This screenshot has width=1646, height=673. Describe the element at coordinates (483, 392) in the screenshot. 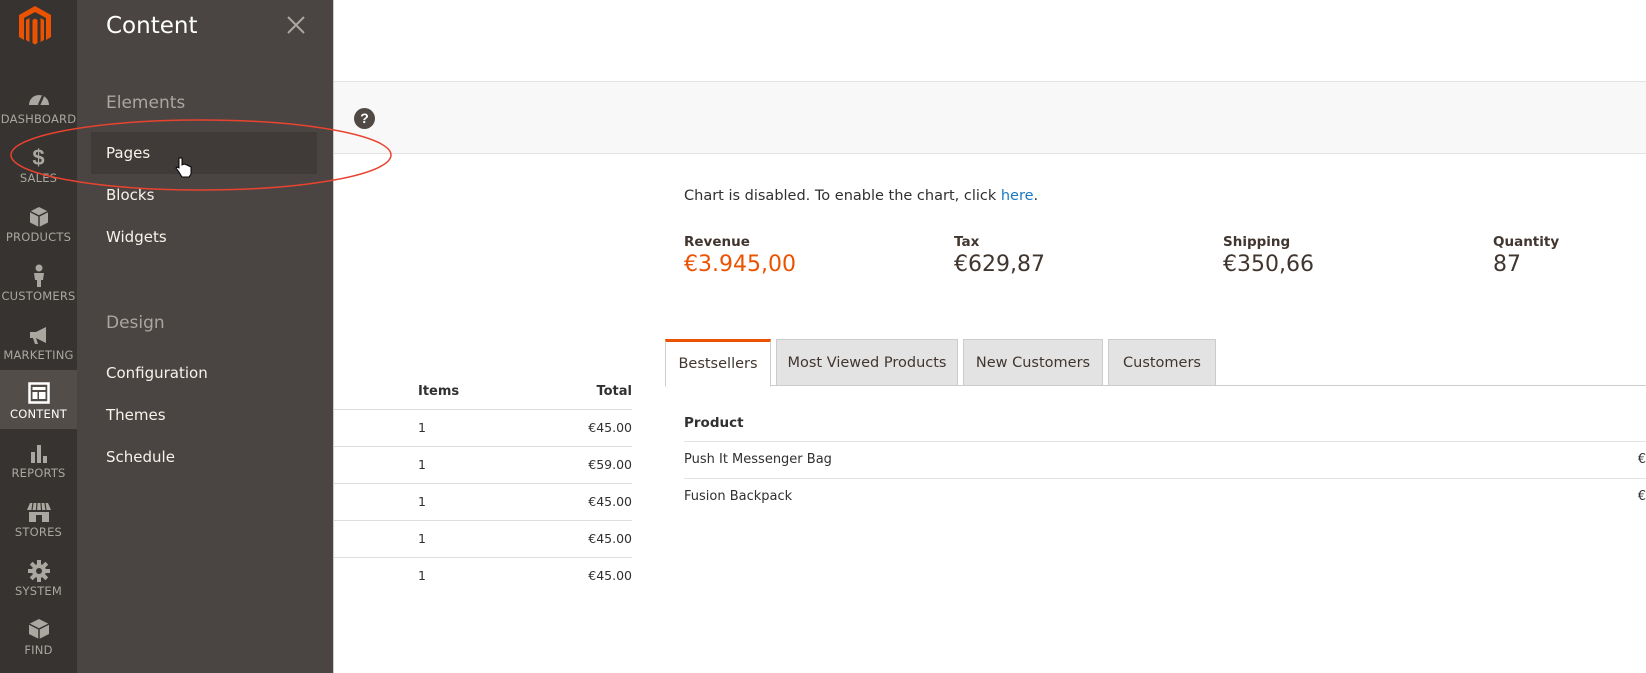

I see `table-header: Items Total` at that location.